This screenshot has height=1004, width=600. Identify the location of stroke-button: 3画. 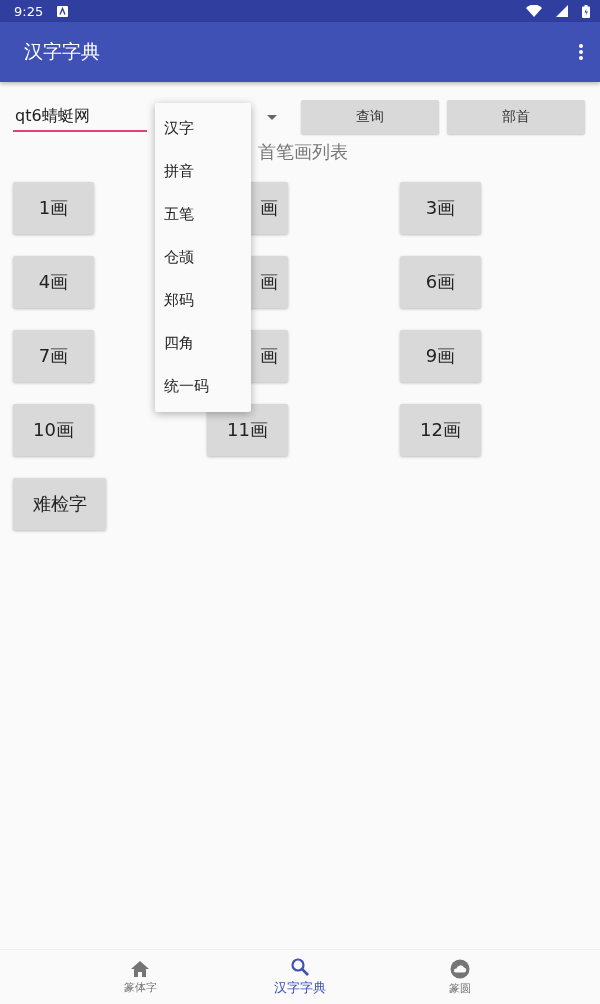
(440, 208).